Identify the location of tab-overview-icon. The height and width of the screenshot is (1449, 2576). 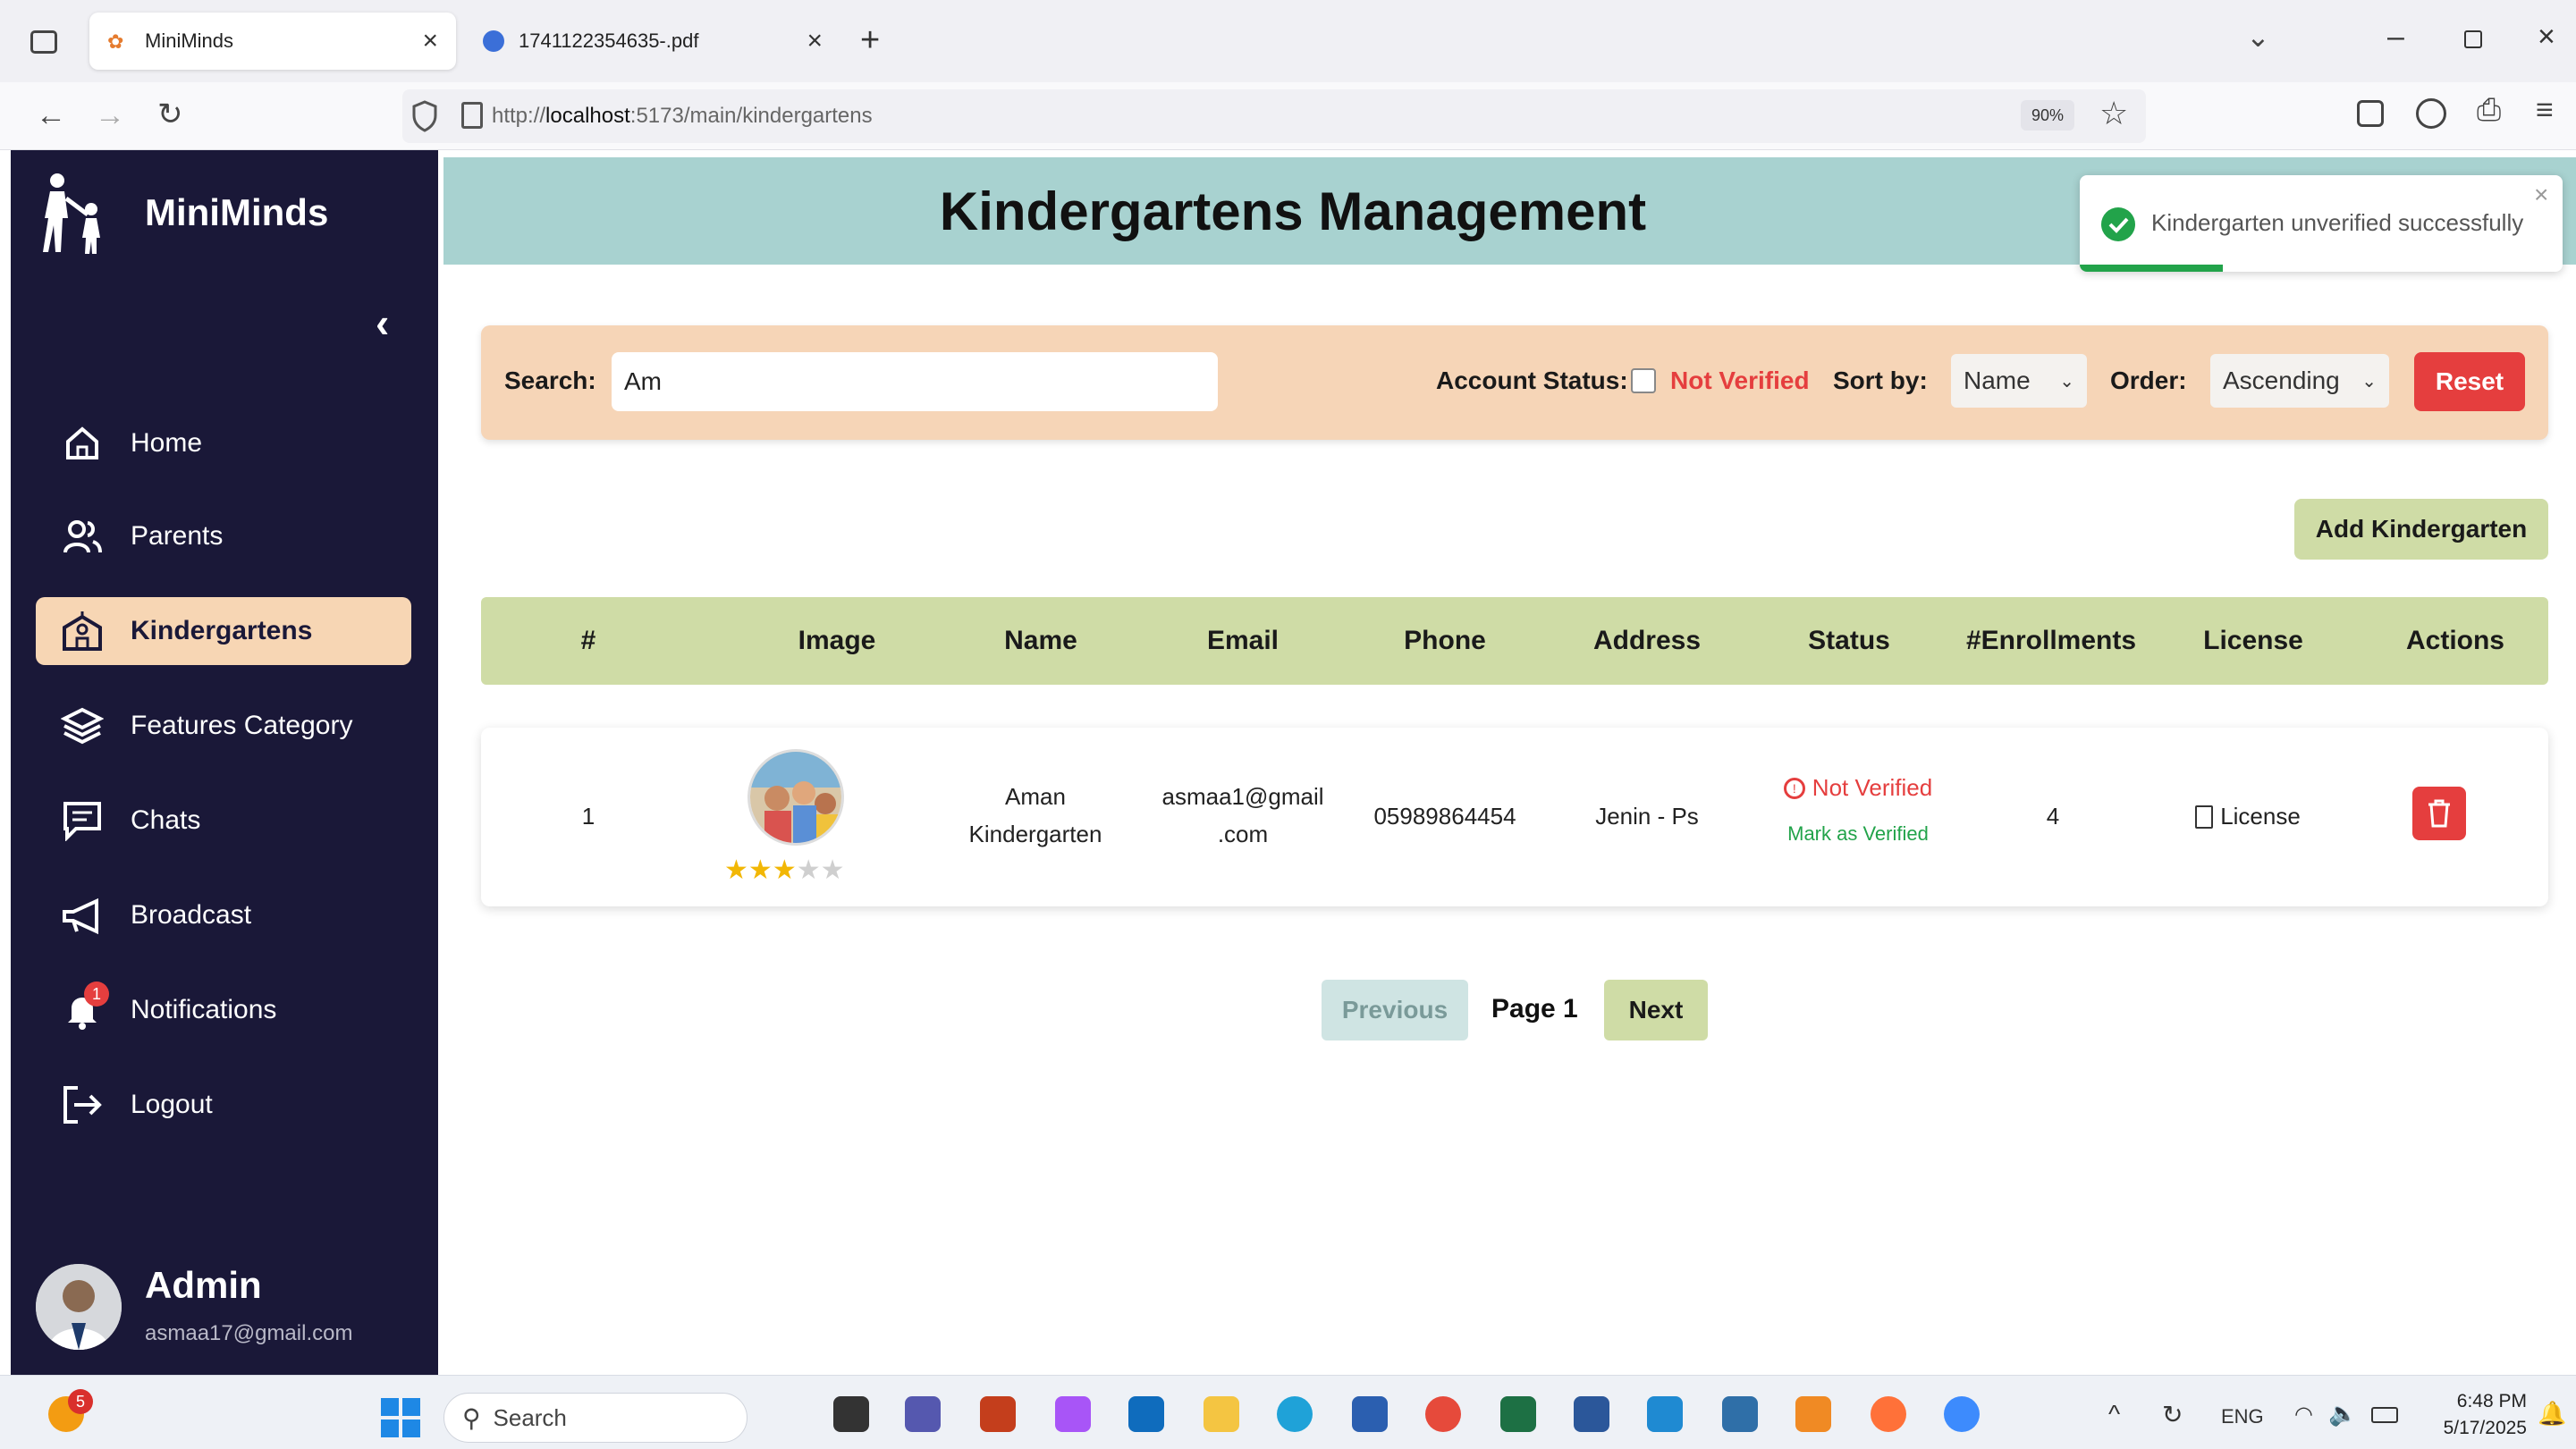
(43, 42).